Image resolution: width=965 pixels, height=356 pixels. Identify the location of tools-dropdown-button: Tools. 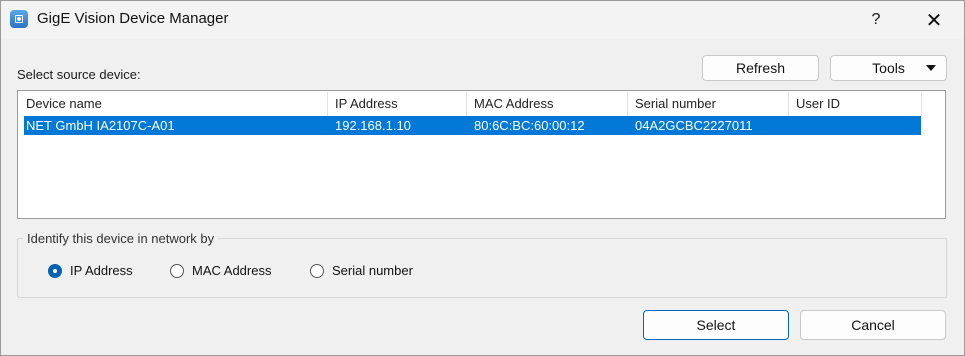
(888, 68).